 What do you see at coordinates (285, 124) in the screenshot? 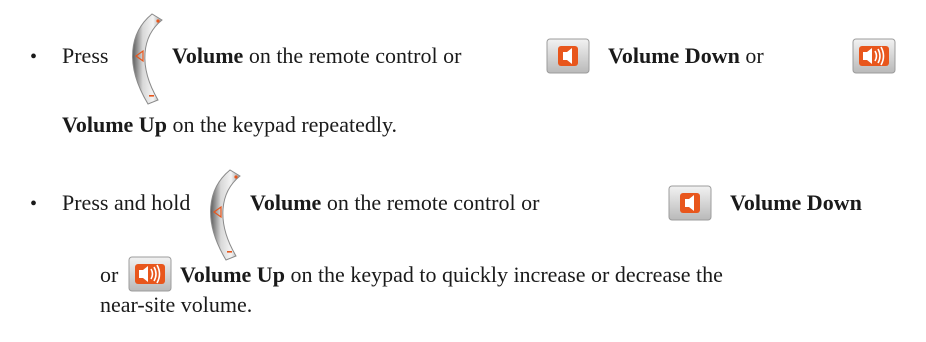
I see `tail-text: on the keypad repeatedly.` at bounding box center [285, 124].